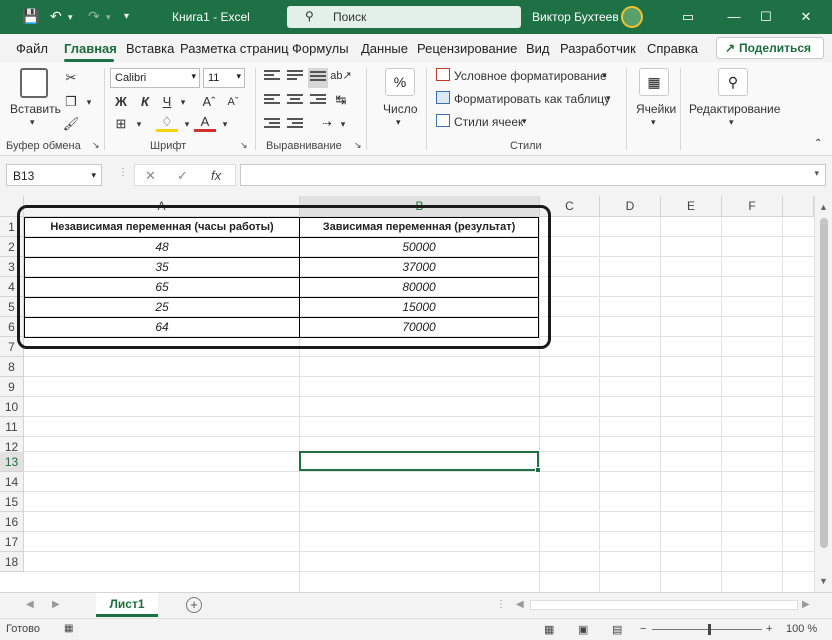  Describe the element at coordinates (530, 76) in the screenshot. I see `conditional-formatting-button: Условное форматирование` at that location.